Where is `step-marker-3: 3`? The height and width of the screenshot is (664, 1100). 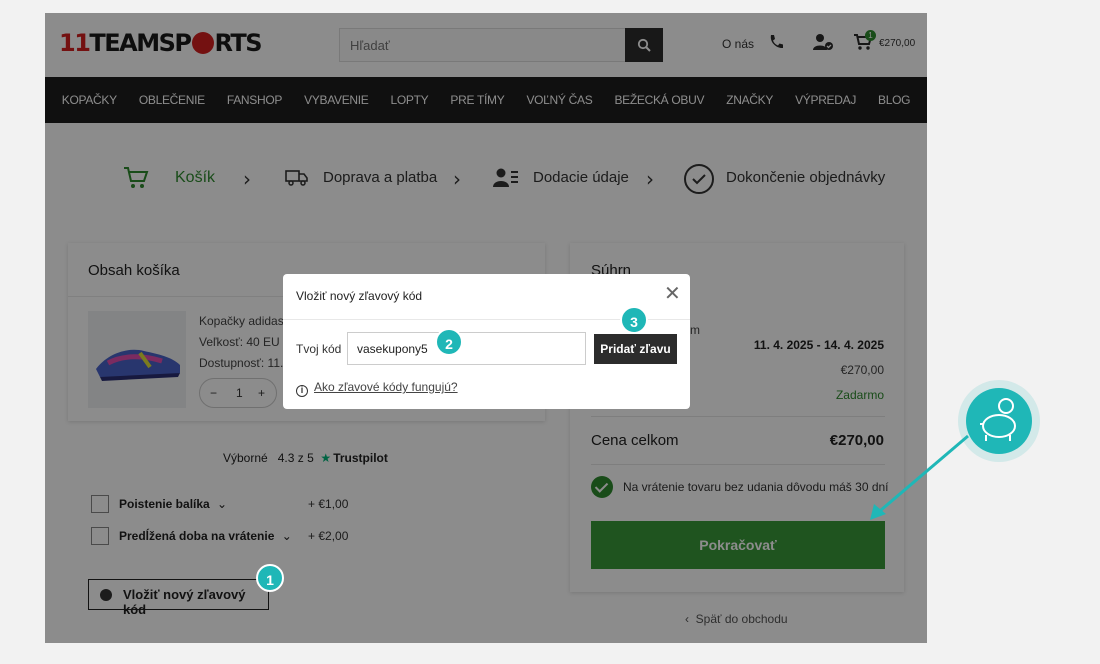
step-marker-3: 3 is located at coordinates (634, 320).